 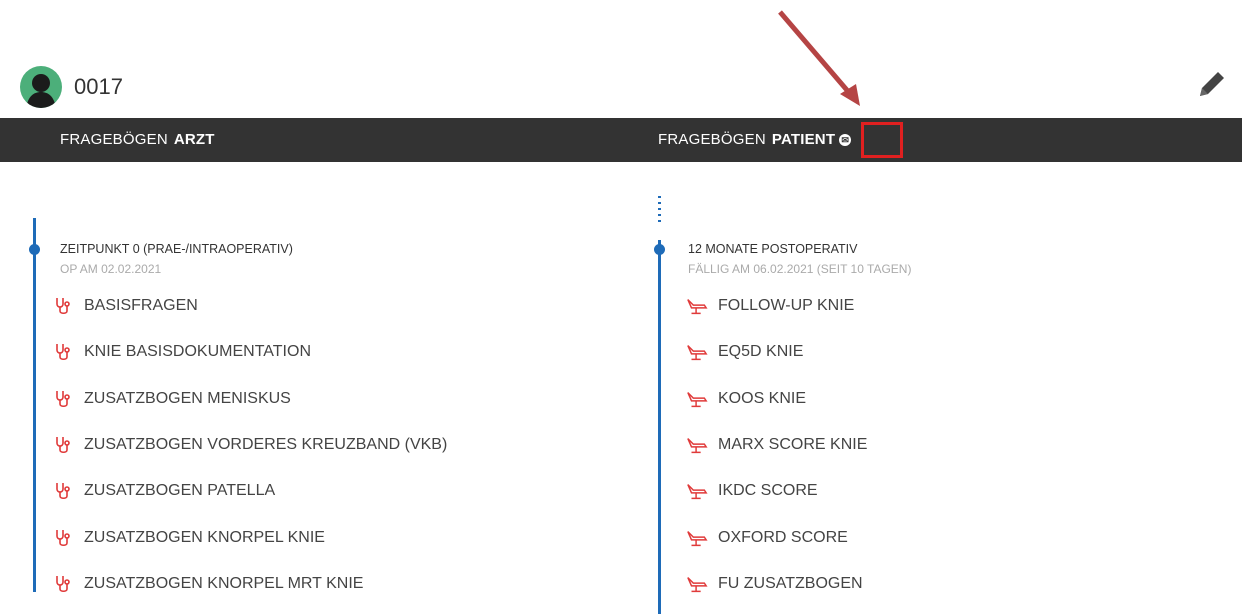 I want to click on annotation-arrow, so click(x=819, y=58).